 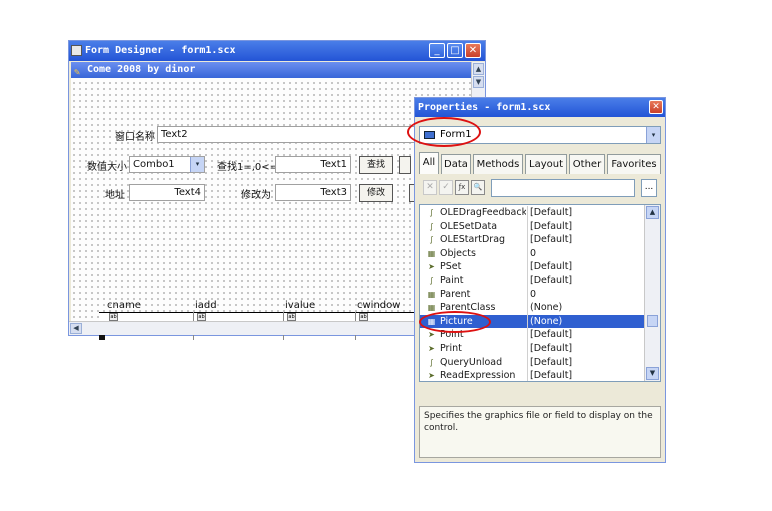 What do you see at coordinates (478, 187) in the screenshot?
I see `zoom-icon: 🔍` at bounding box center [478, 187].